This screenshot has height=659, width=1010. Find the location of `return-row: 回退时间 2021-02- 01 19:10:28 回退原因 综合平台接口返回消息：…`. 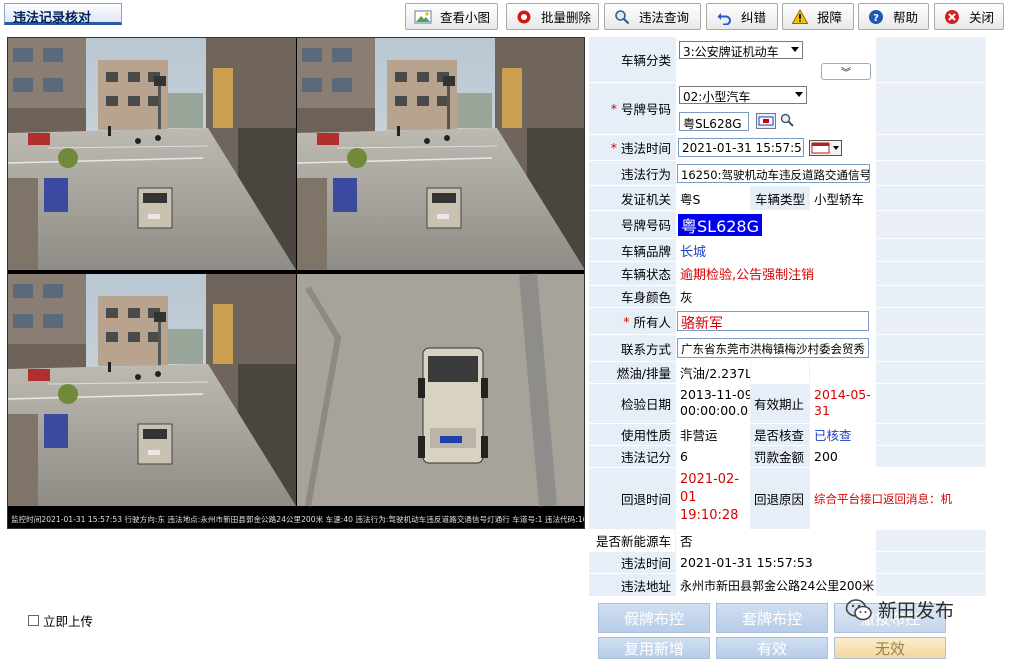

return-row: 回退时间 2021-02- 01 19:10:28 回退原因 综合平台接口返回消息：… is located at coordinates (787, 499).